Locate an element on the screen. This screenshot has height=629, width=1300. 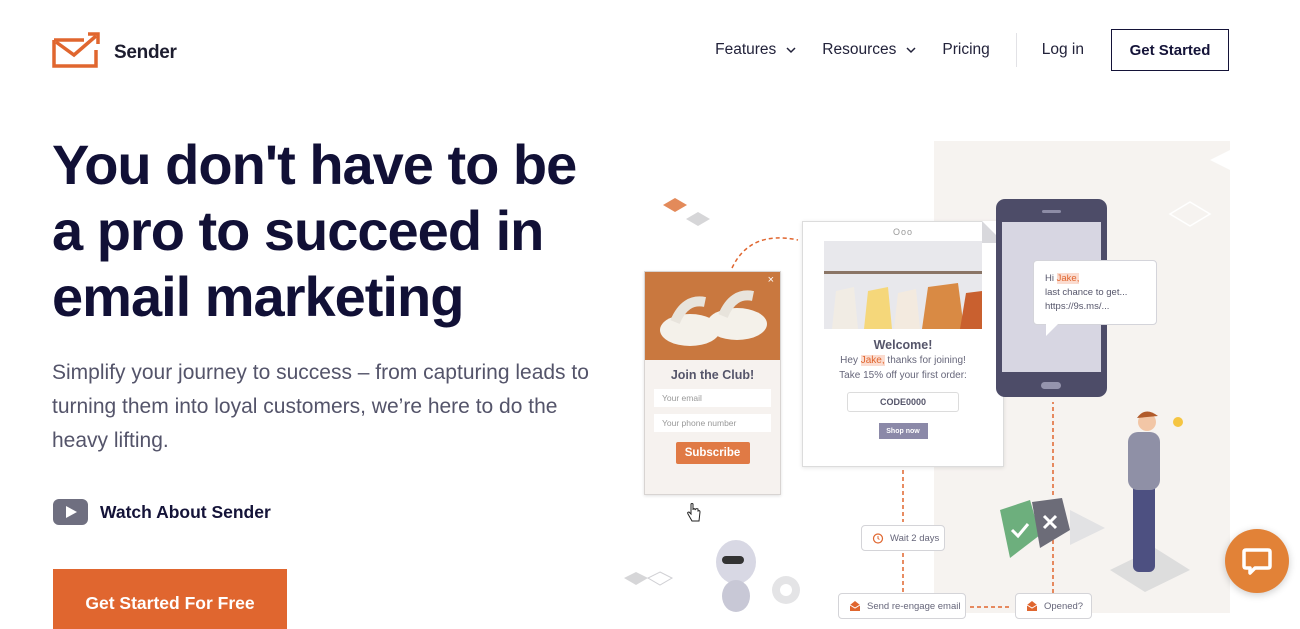
live-chat-button is located at coordinates (1257, 561).